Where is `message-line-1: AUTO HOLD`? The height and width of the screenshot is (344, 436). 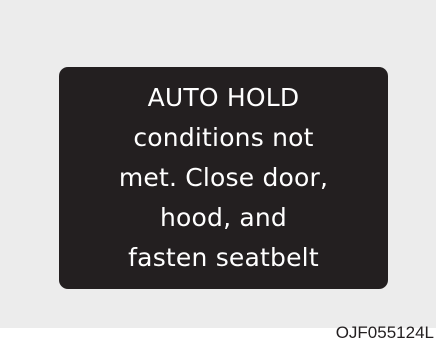
message-line-1: AUTO HOLD is located at coordinates (223, 97).